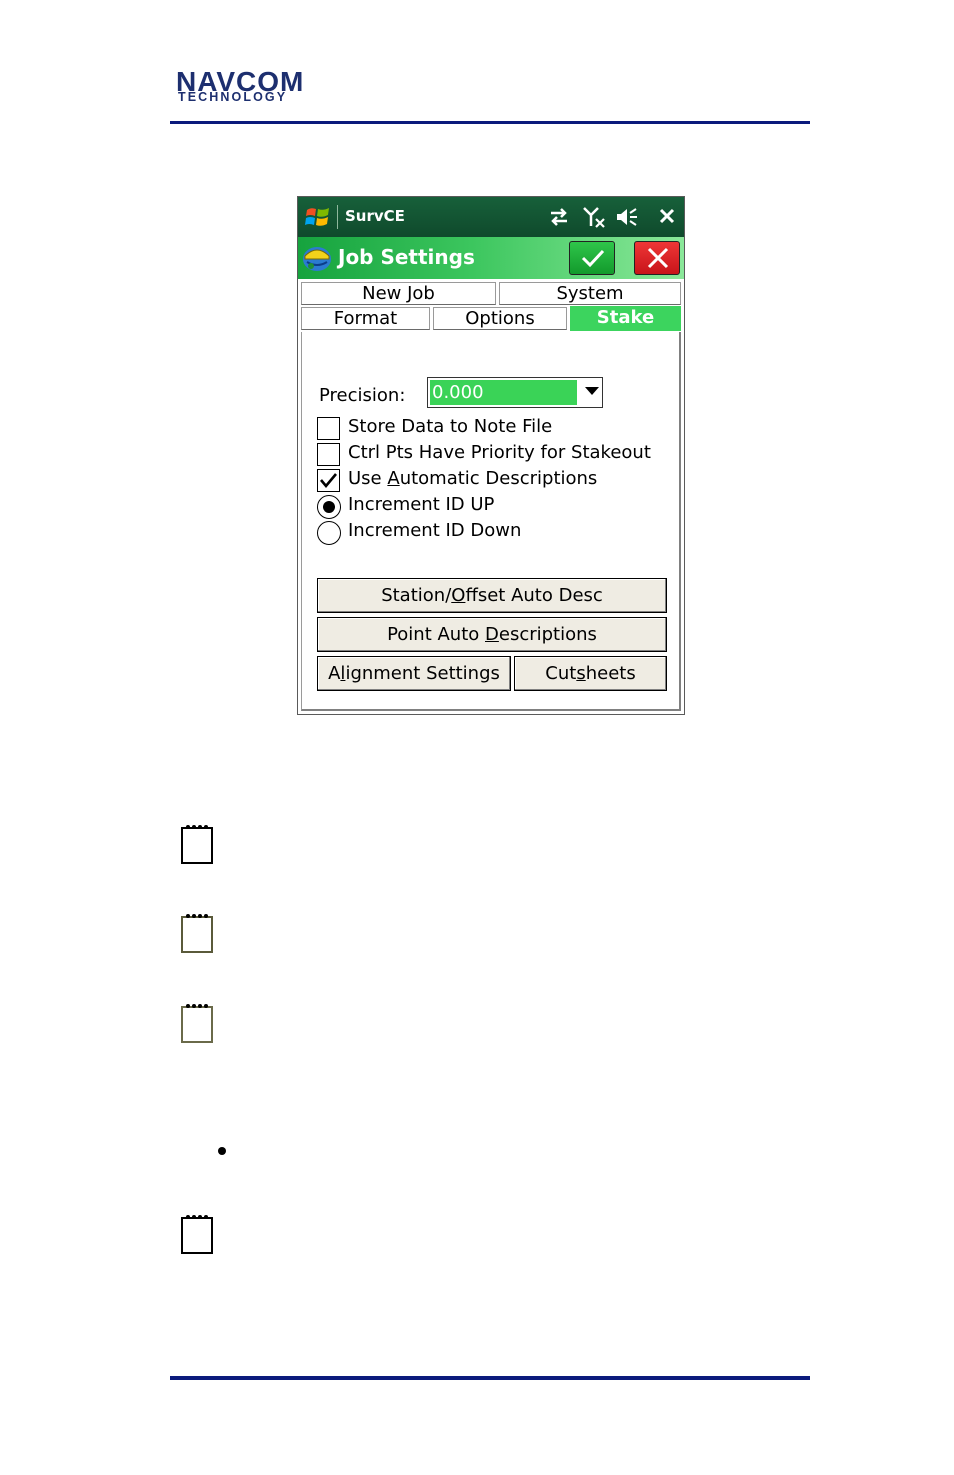 The width and height of the screenshot is (954, 1475). I want to click on point-auto-descriptions-button: Point Auto Descriptions, so click(492, 634).